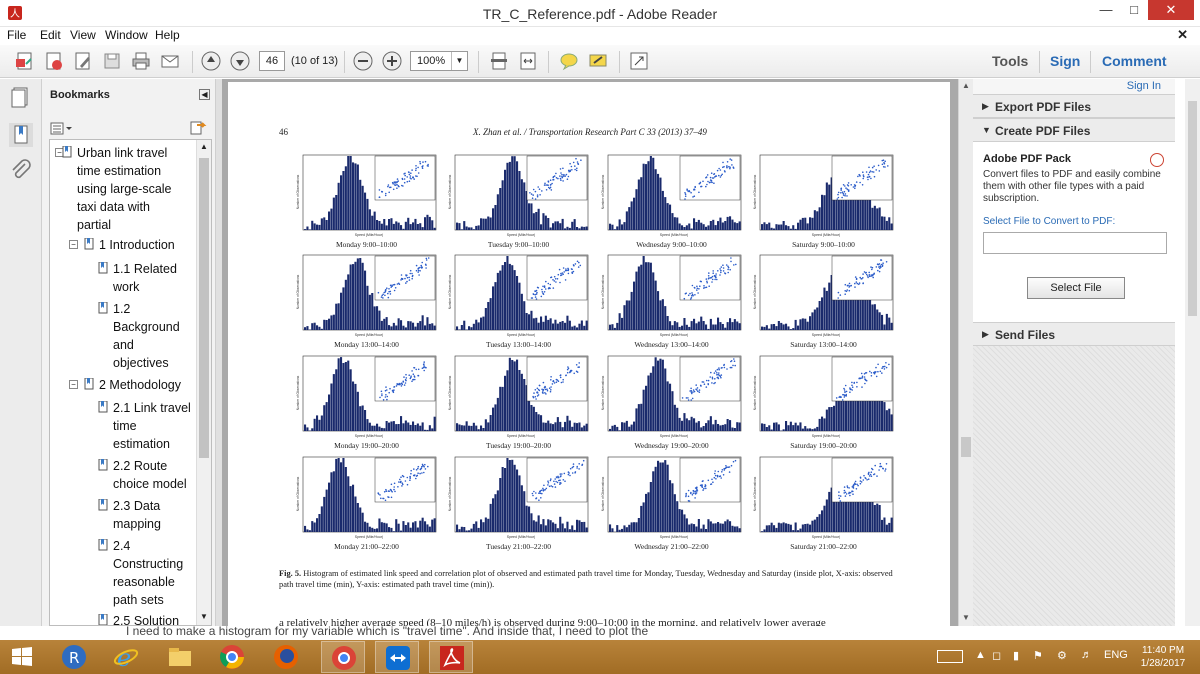 The image size is (1200, 674). Describe the element at coordinates (25, 61) in the screenshot. I see `create-pdf-icon` at that location.